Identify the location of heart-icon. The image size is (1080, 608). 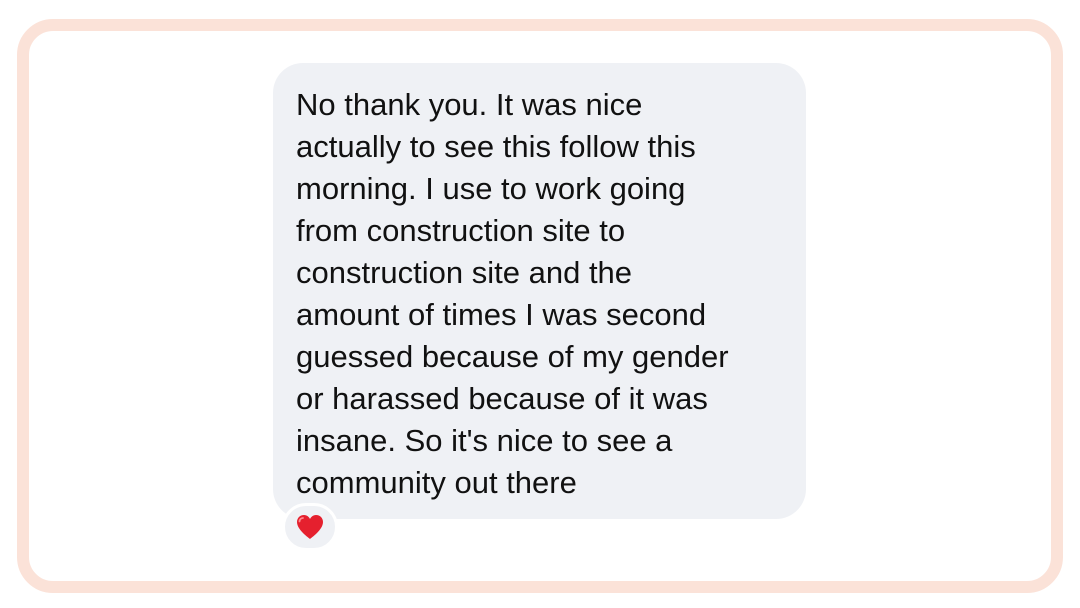
(310, 527).